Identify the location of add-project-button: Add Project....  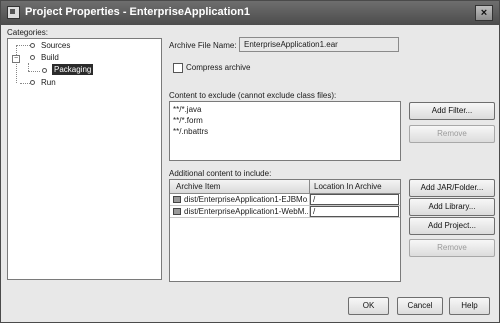
(452, 226).